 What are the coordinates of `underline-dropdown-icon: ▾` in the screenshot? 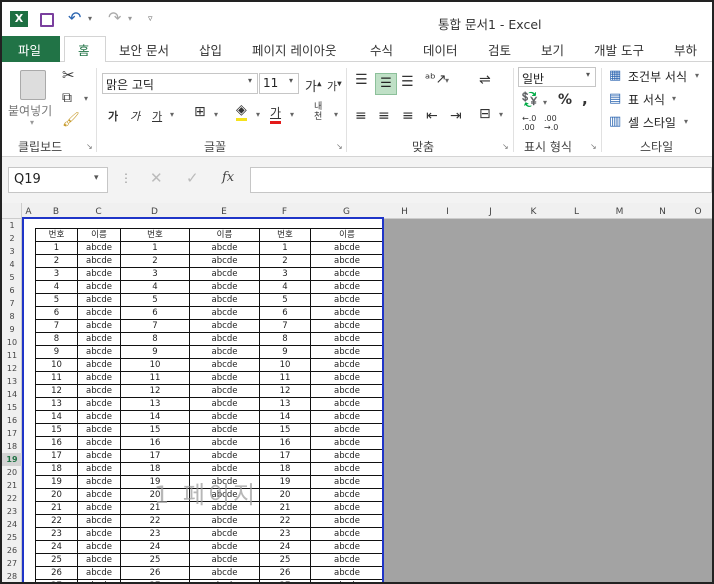 It's located at (172, 114).